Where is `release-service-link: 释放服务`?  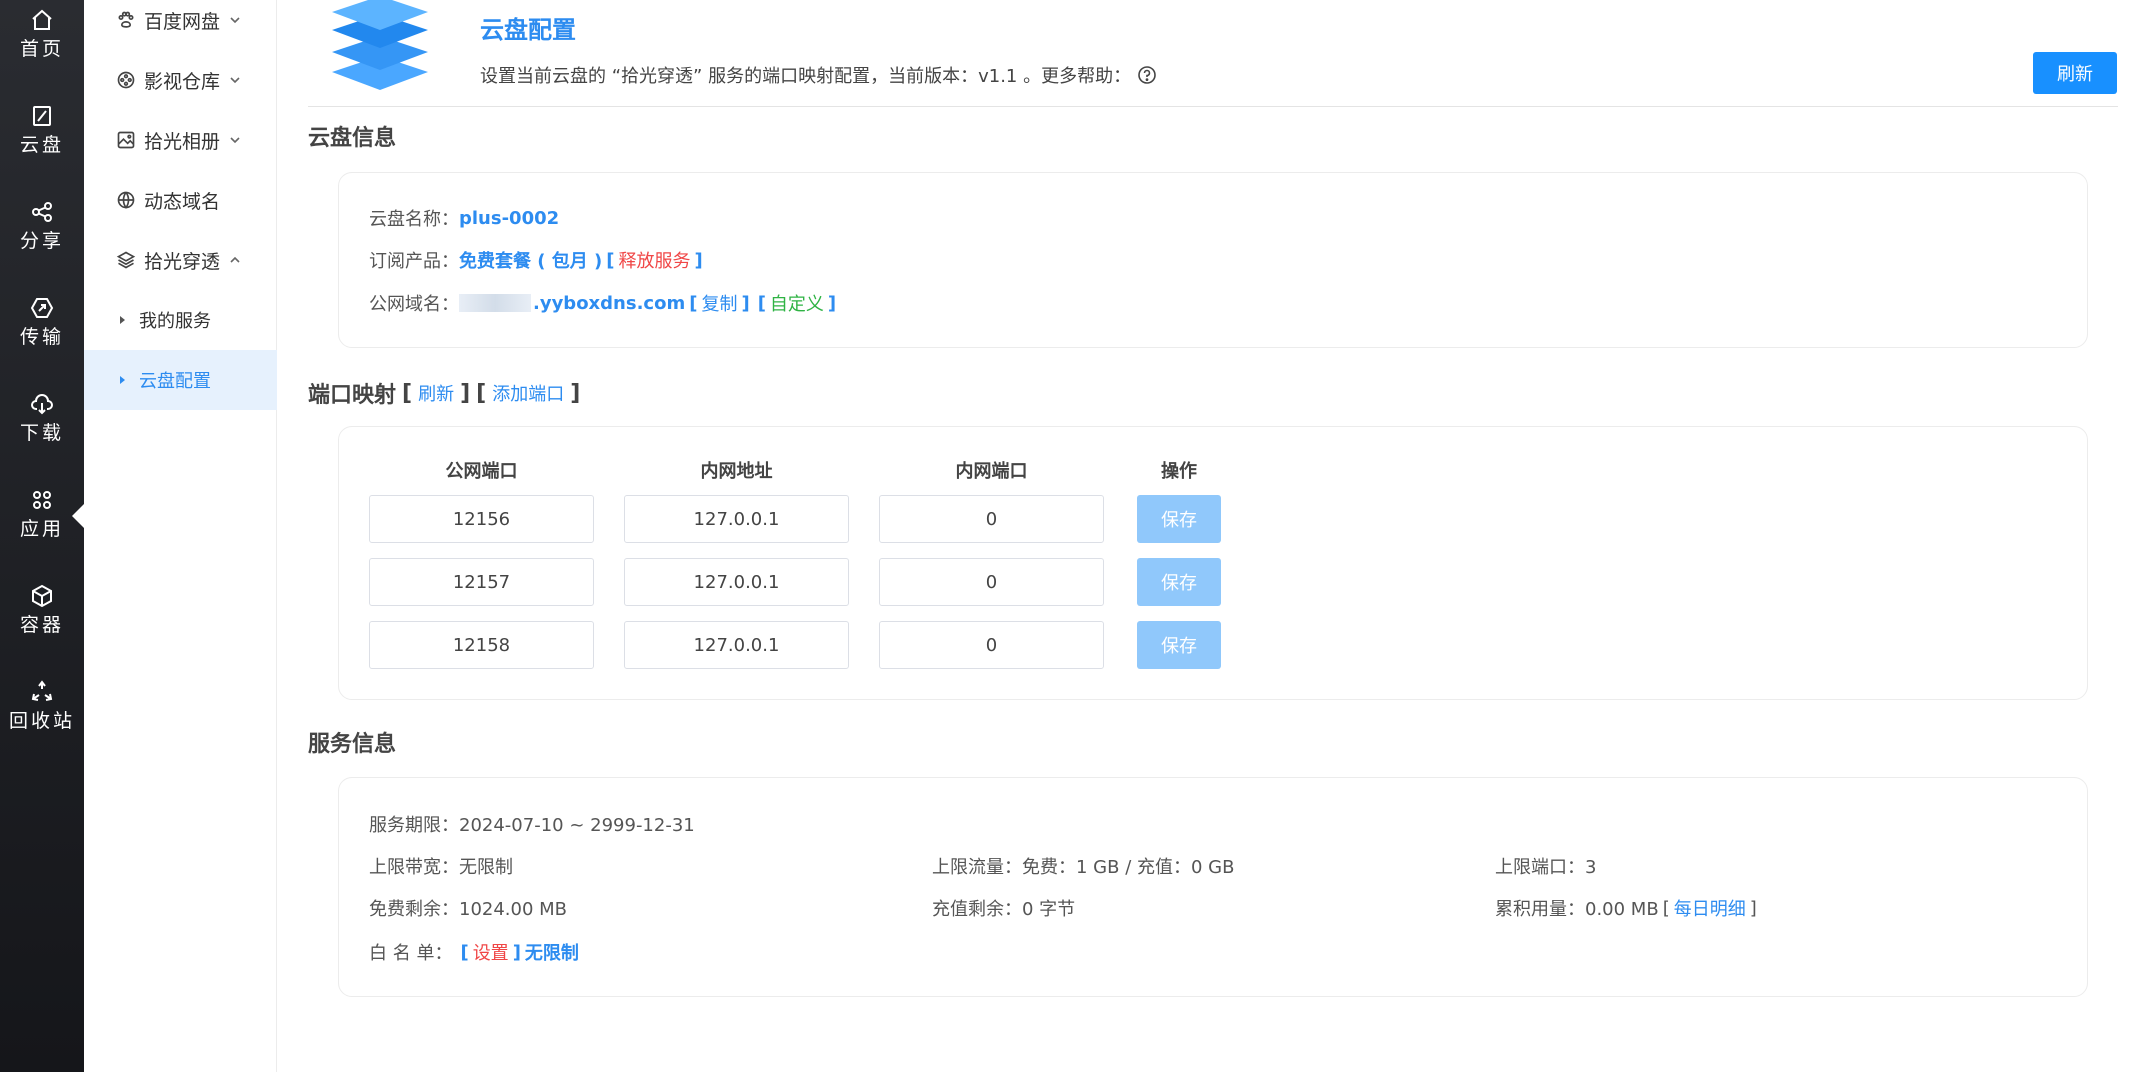
release-service-link: 释放服务 is located at coordinates (655, 260).